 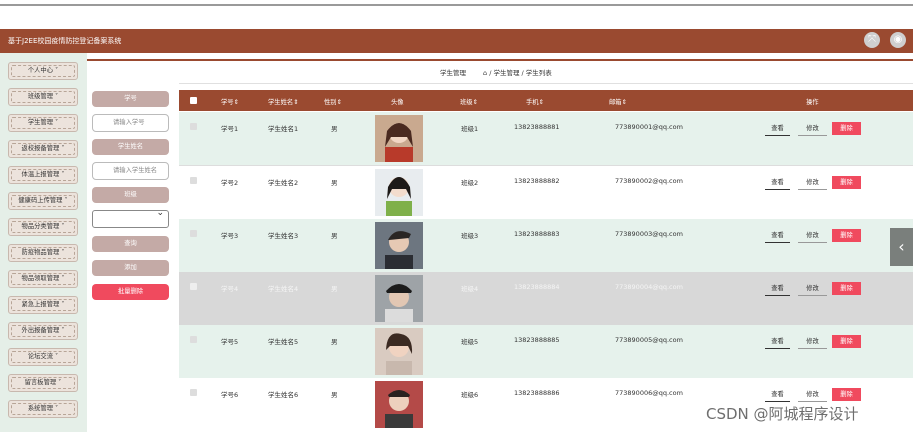 What do you see at coordinates (43, 409) in the screenshot?
I see `sidebar-item-system: 系统管理 ˅` at bounding box center [43, 409].